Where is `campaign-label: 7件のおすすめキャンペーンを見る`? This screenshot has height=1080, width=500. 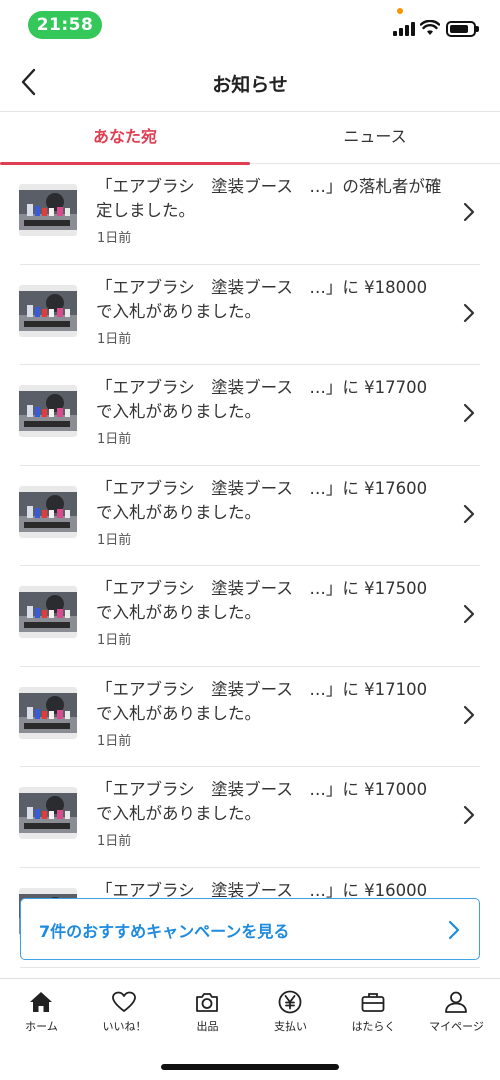 campaign-label: 7件のおすすめキャンペーンを見る is located at coordinates (164, 931).